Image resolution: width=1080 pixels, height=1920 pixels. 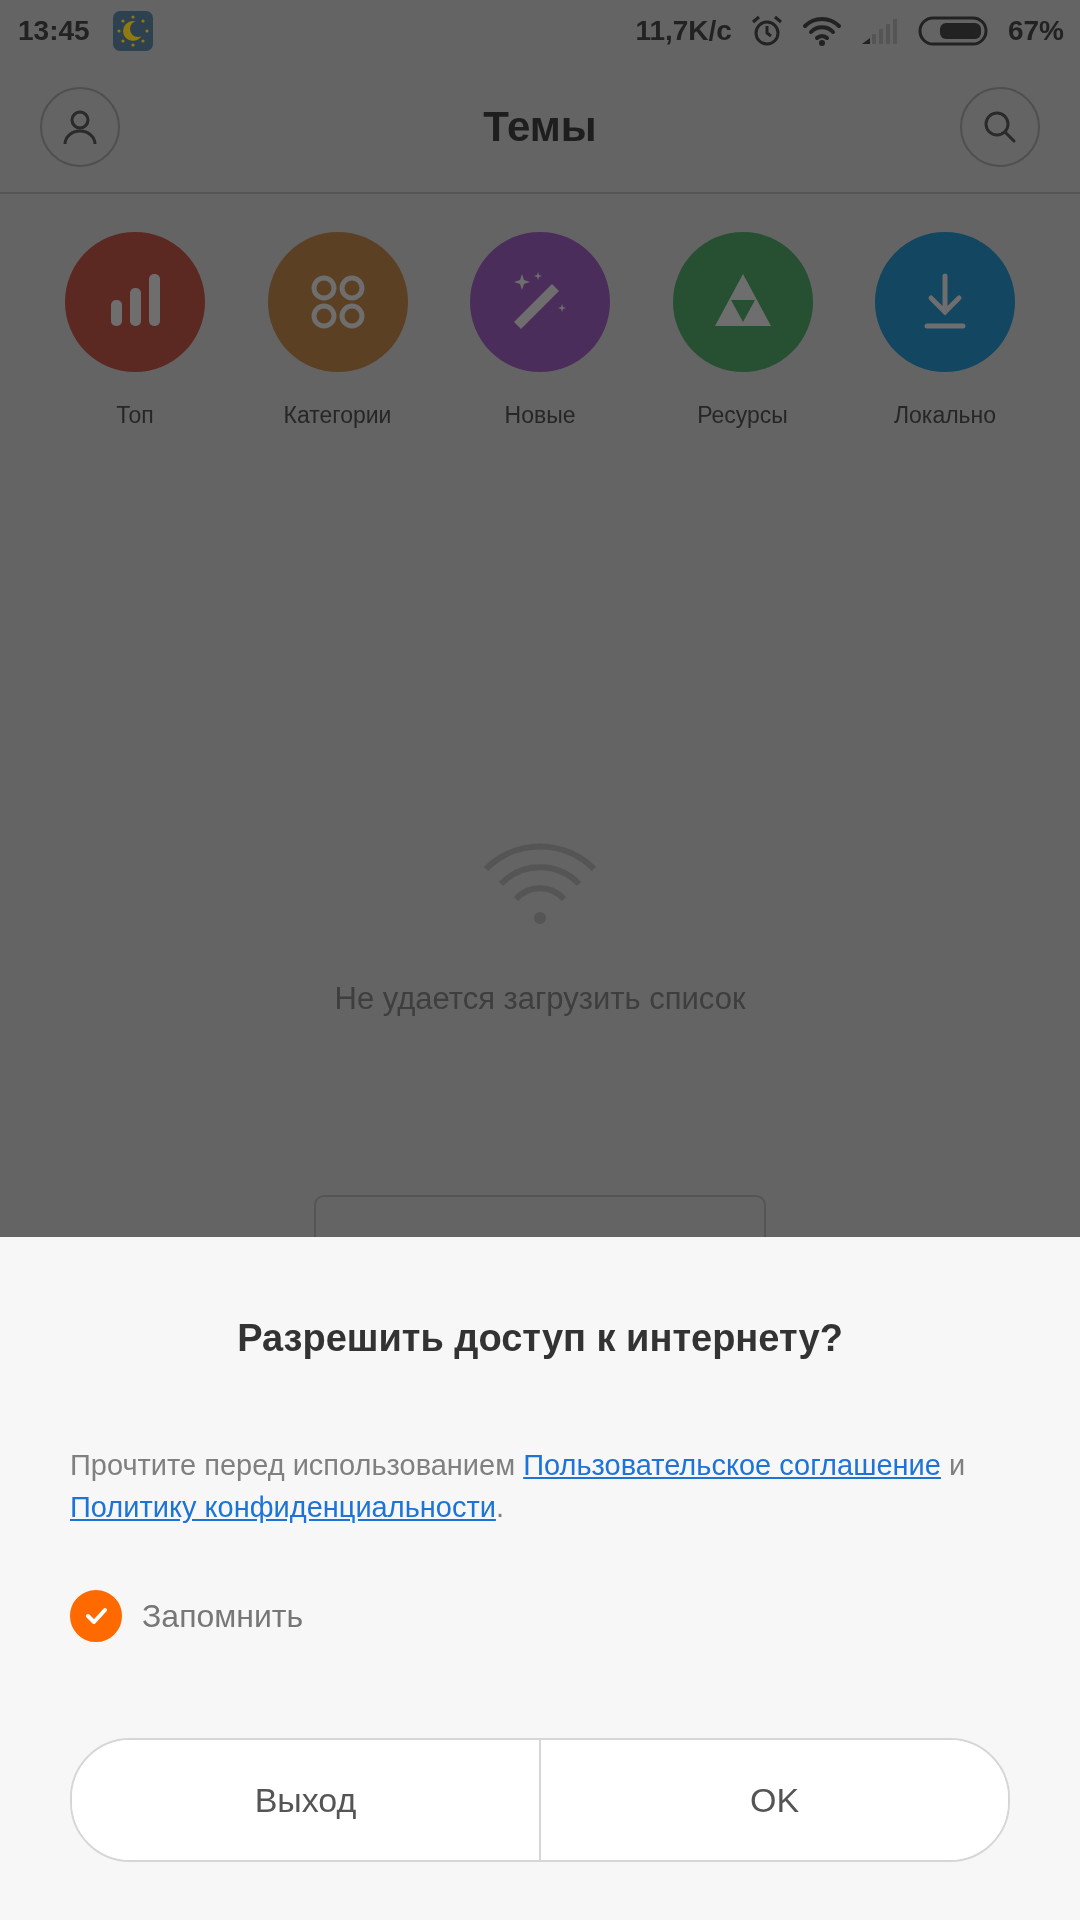 What do you see at coordinates (1035, 31) in the screenshot?
I see `battery-percentage: 67%` at bounding box center [1035, 31].